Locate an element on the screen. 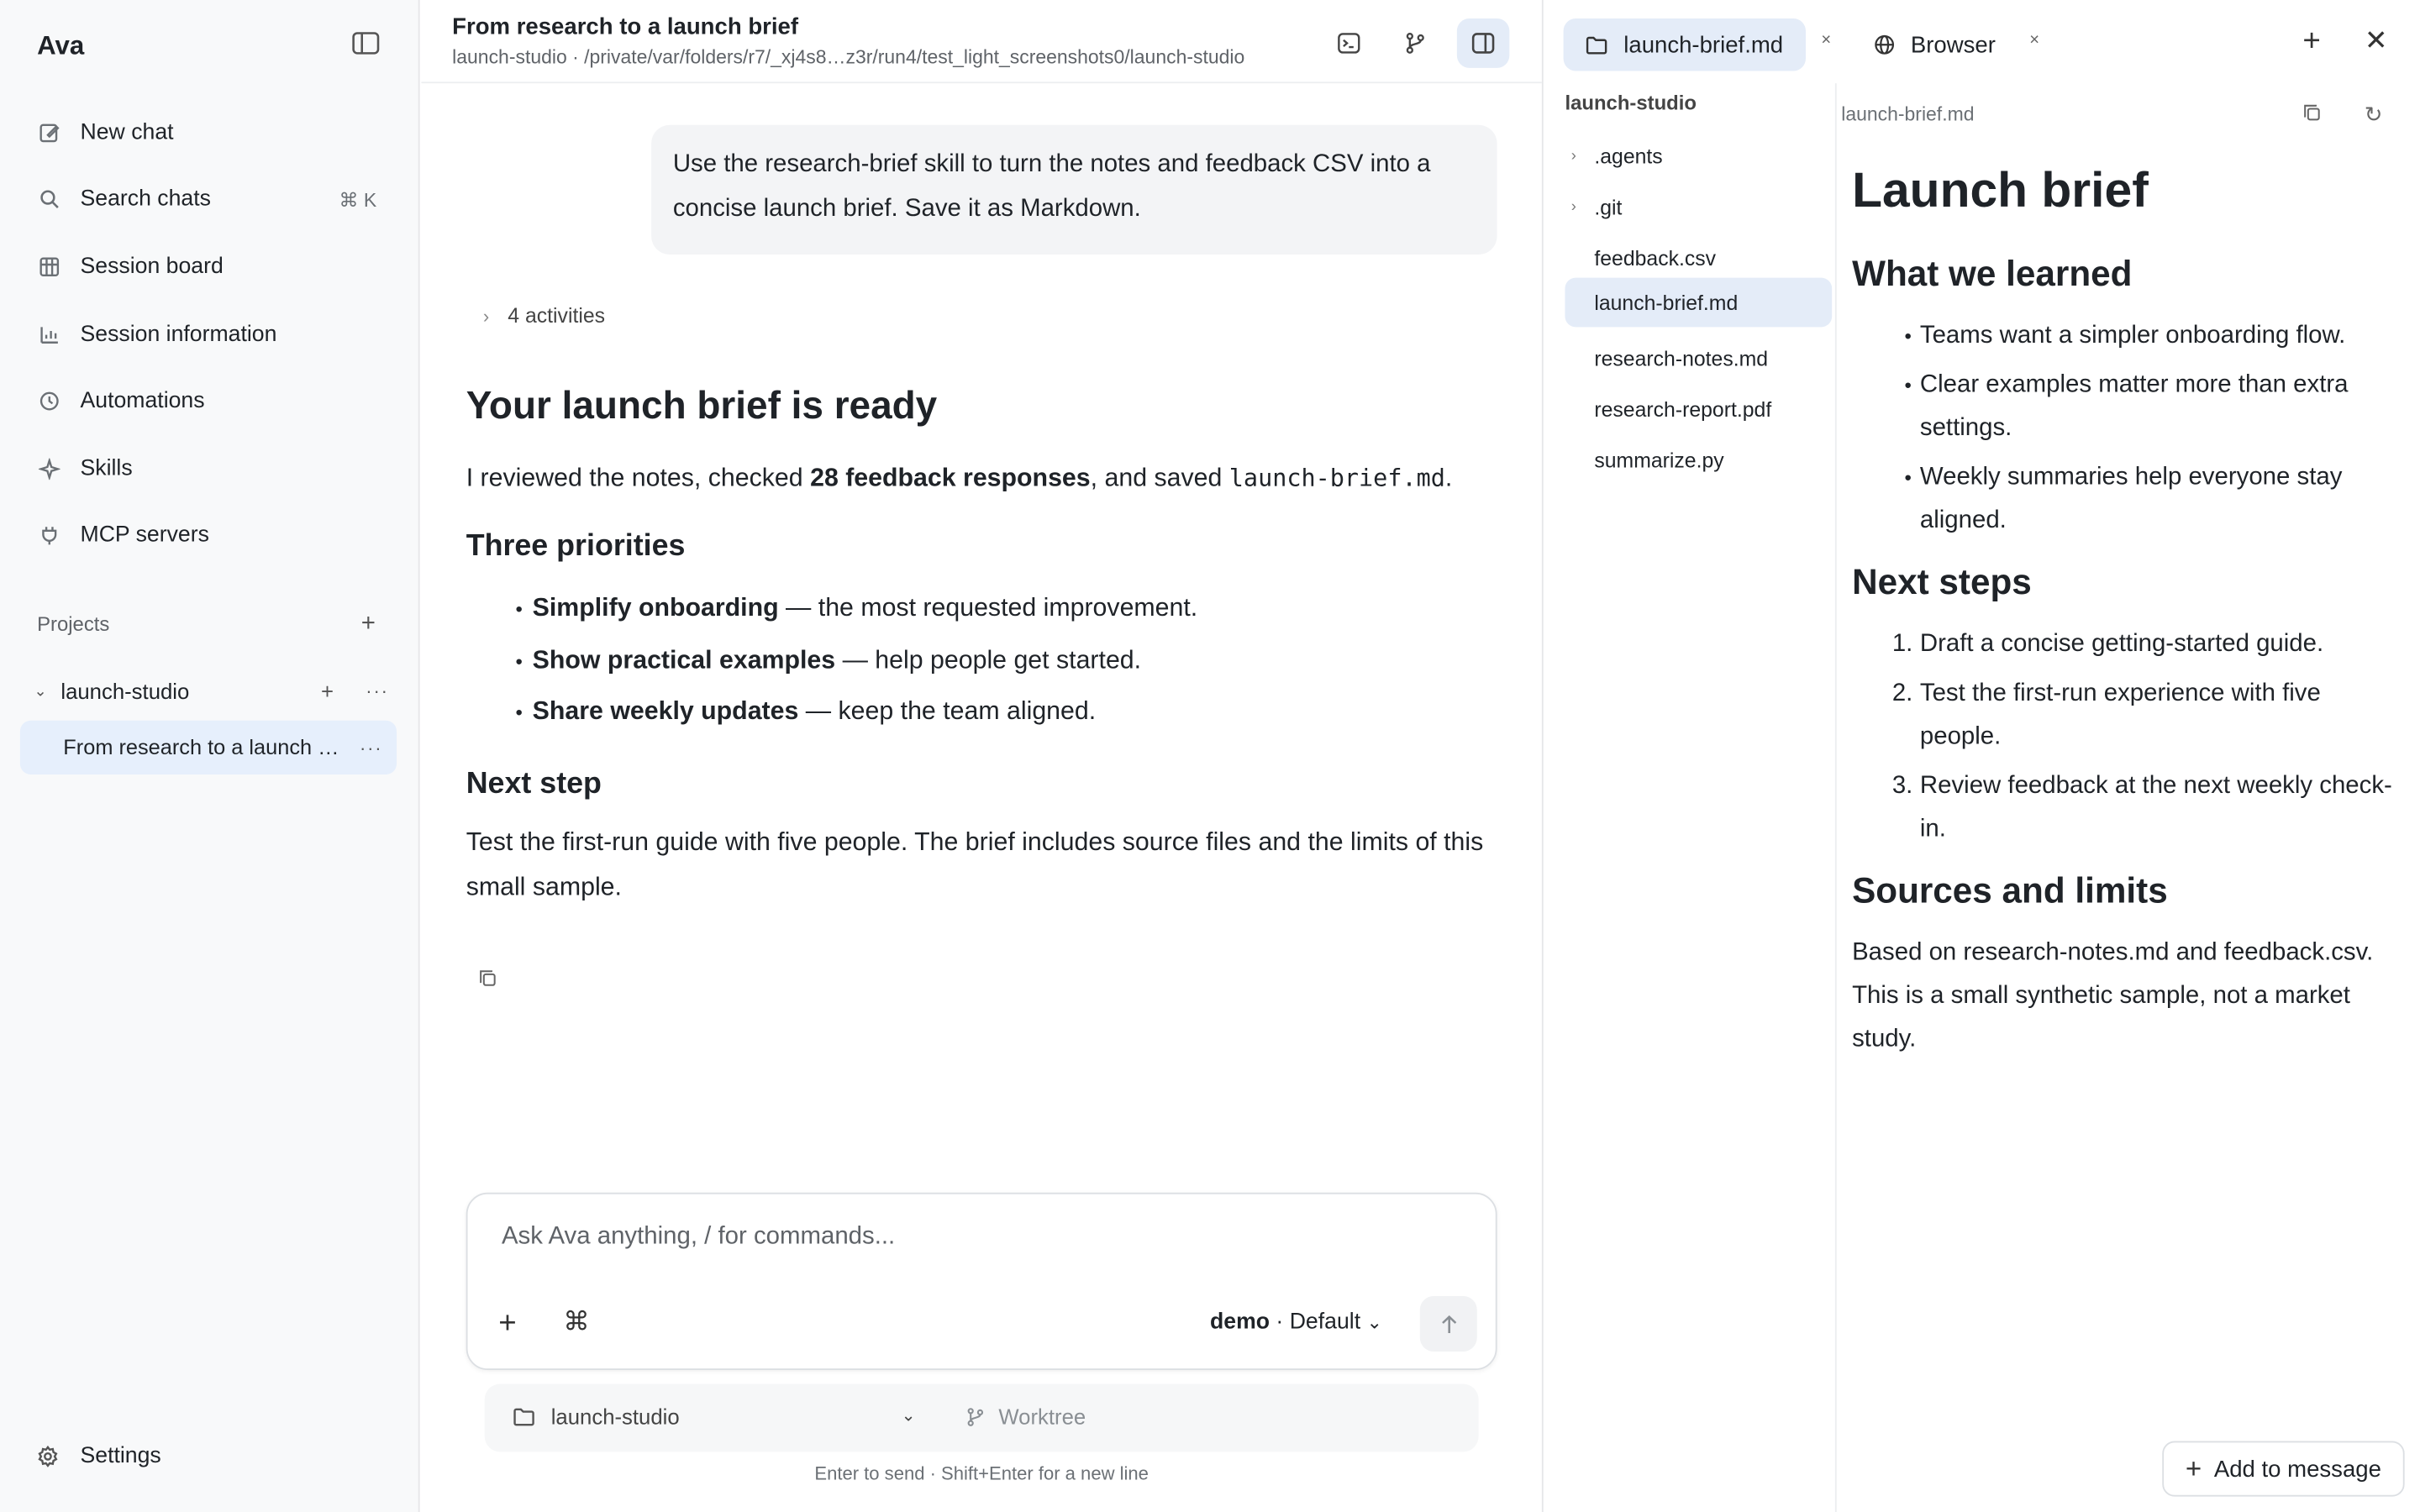 The height and width of the screenshot is (1512, 2420). arrow-up-icon is located at coordinates (1448, 1324).